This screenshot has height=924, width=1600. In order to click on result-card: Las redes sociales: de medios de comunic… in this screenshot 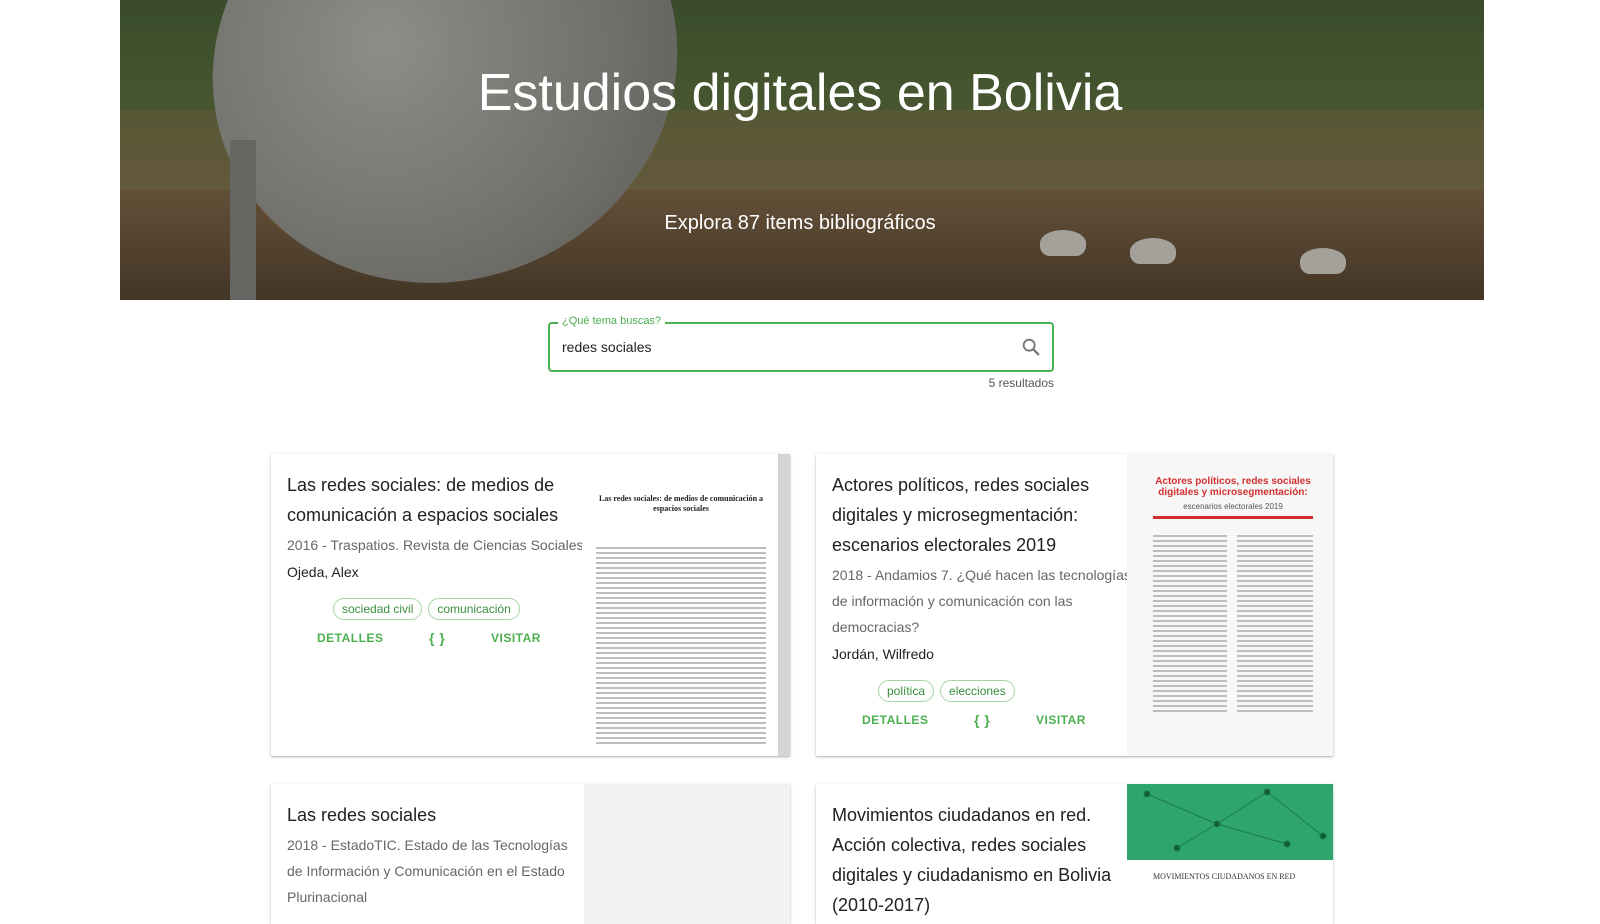, I will do `click(530, 605)`.